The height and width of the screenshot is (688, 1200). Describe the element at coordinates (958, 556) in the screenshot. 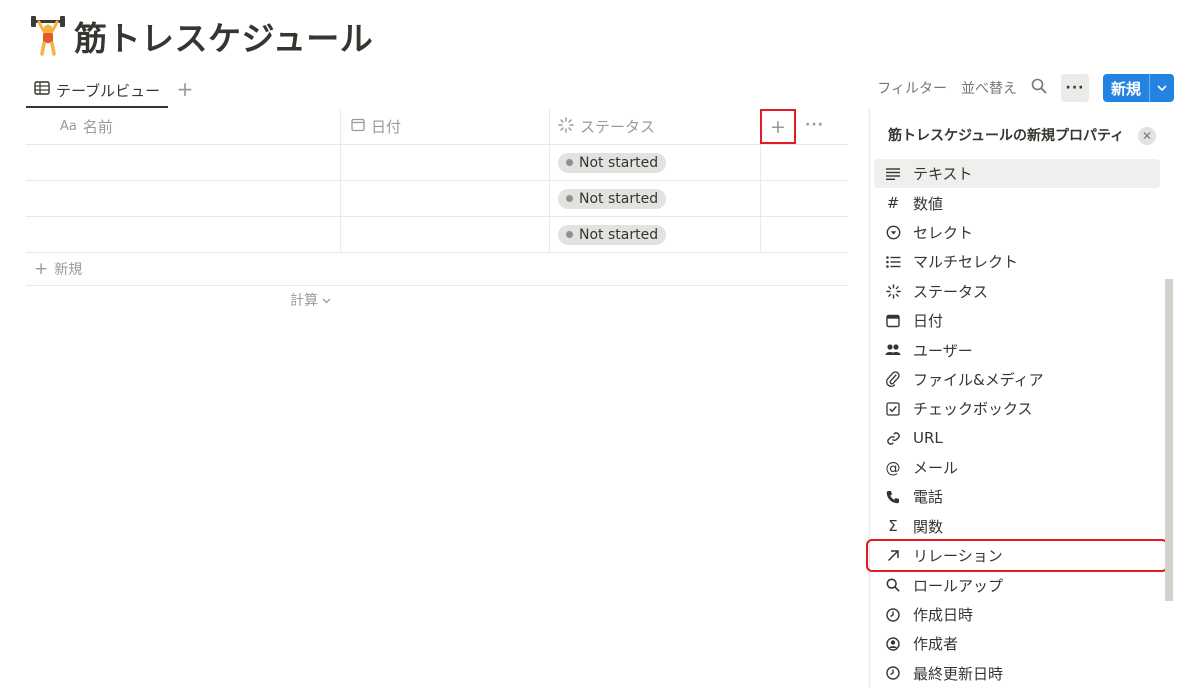

I see `menu-item-label: リレーション` at that location.